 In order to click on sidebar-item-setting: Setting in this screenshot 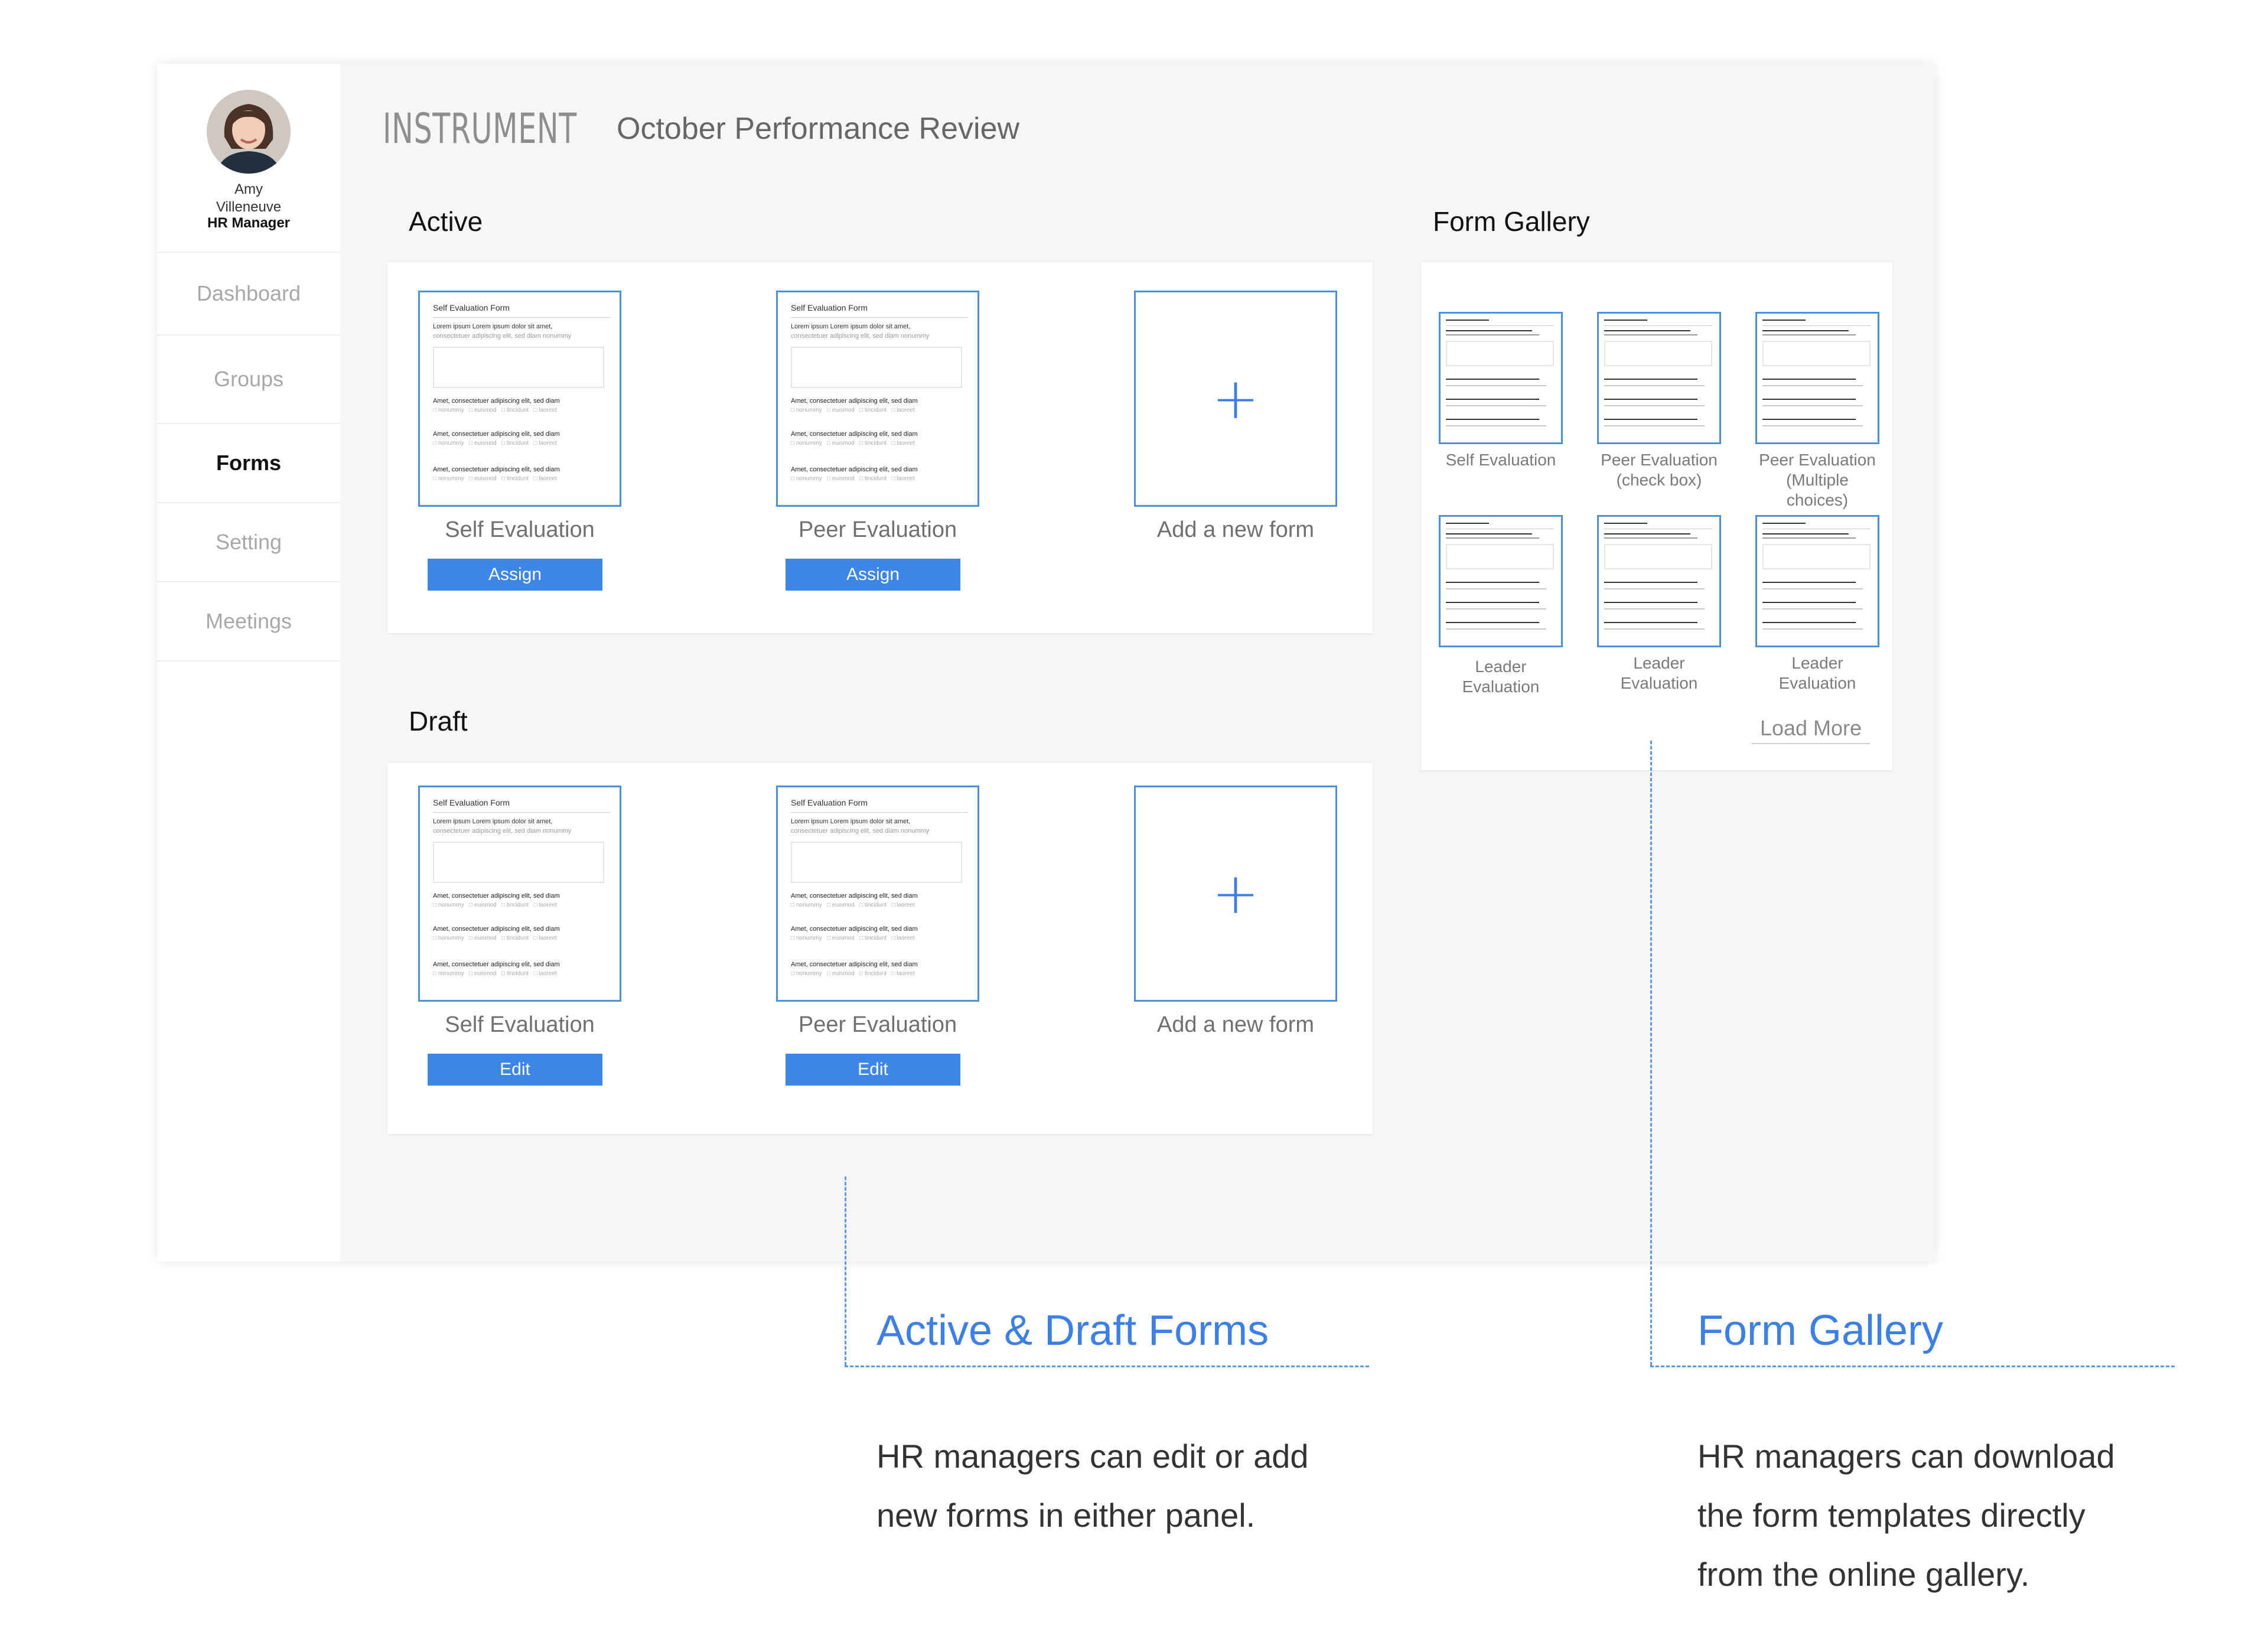, I will do `click(248, 541)`.